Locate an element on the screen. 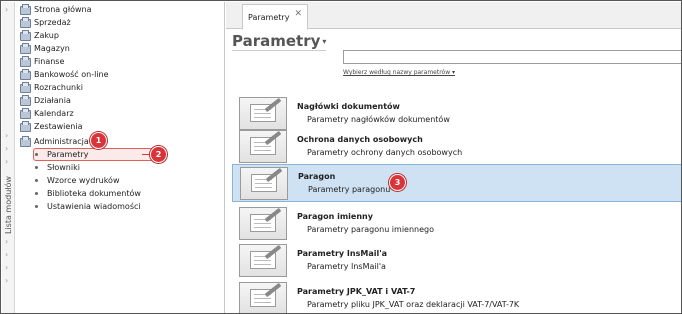 The width and height of the screenshot is (682, 314). step-badge-3: 3 is located at coordinates (397, 182).